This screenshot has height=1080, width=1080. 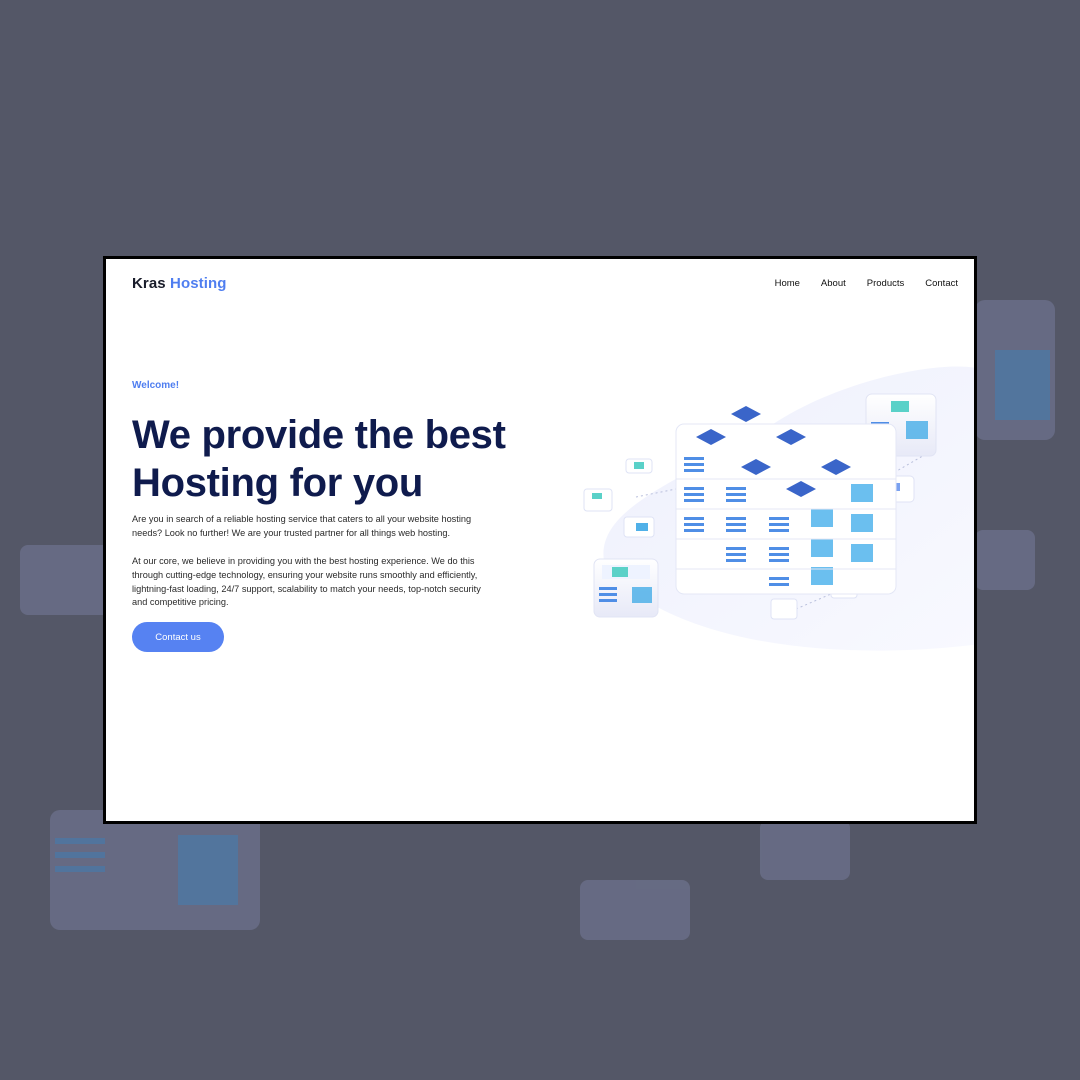 I want to click on nav-item-products: Products, so click(x=886, y=283).